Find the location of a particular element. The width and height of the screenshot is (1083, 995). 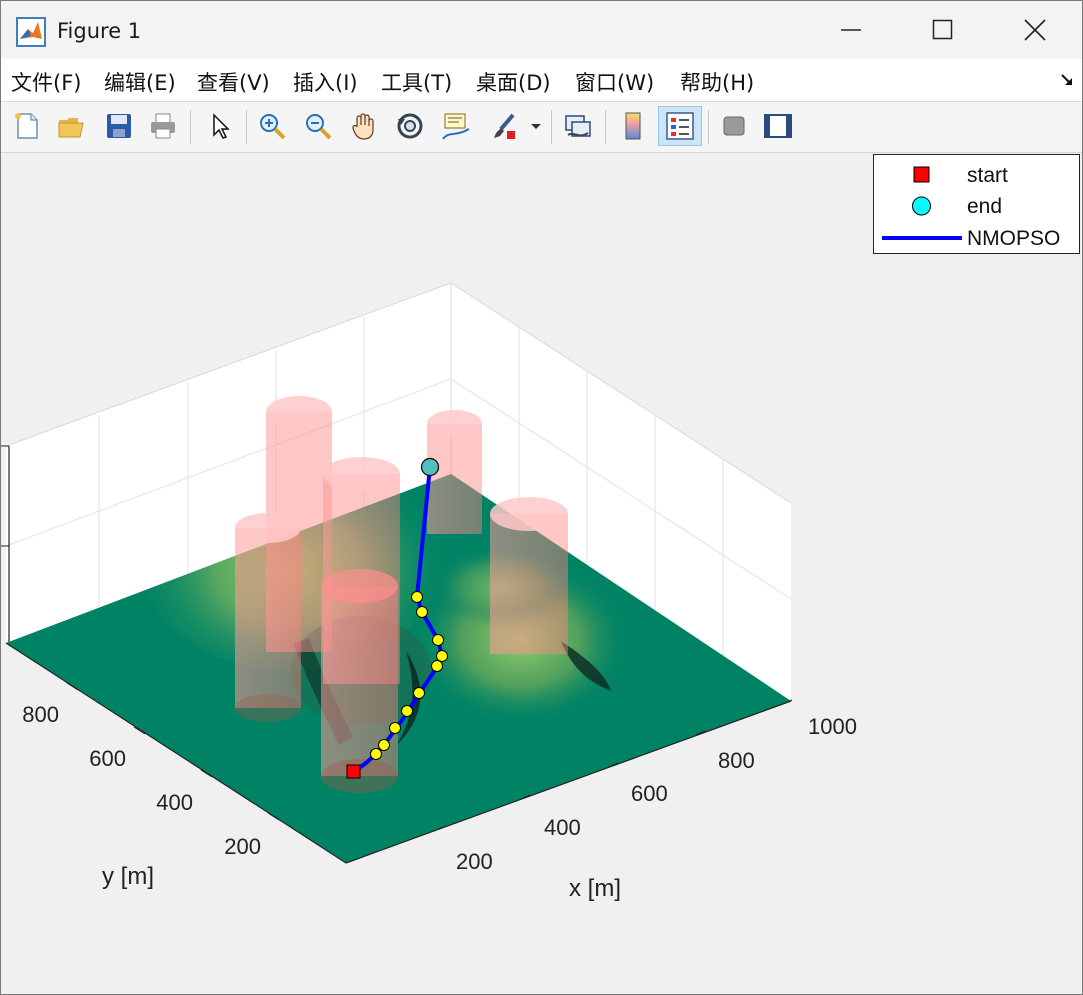

end-marker is located at coordinates (430, 467).